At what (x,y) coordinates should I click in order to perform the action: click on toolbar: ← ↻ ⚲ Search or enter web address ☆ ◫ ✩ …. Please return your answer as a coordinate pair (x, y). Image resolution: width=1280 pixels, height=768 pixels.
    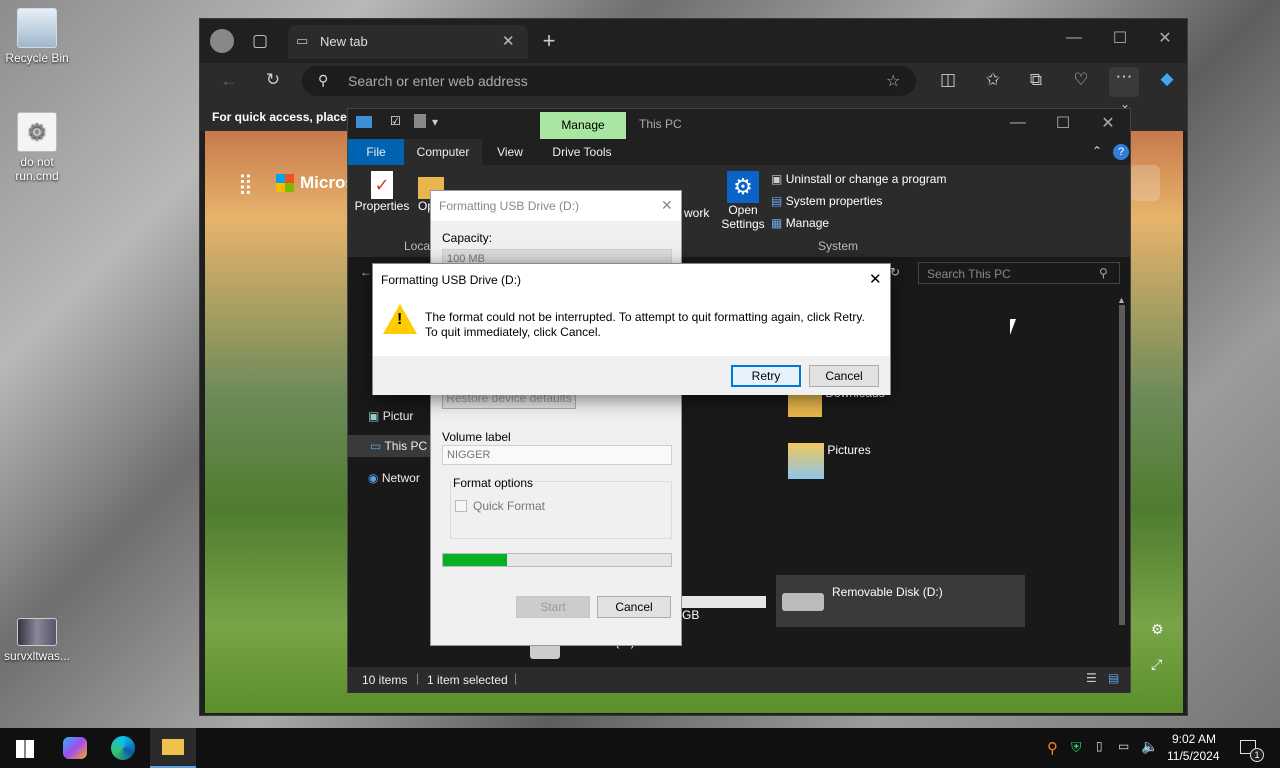
    Looking at the image, I should click on (693, 83).